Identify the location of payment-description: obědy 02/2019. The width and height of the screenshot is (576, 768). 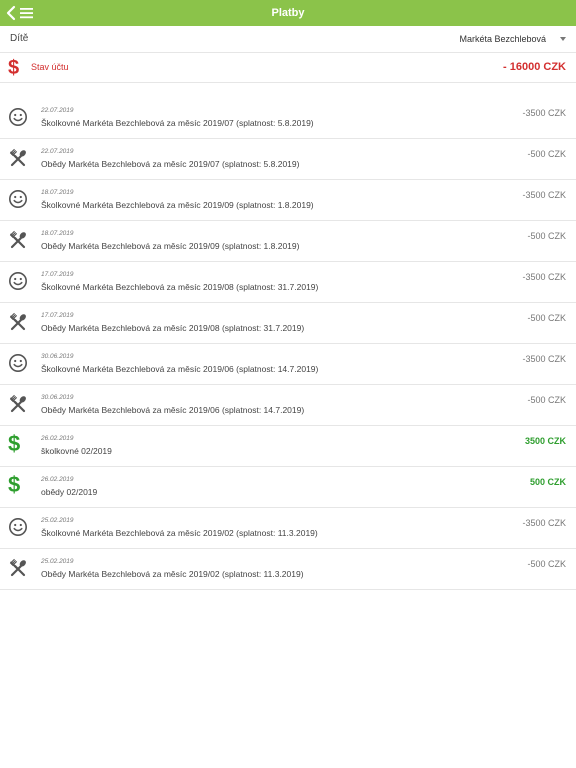
(69, 492).